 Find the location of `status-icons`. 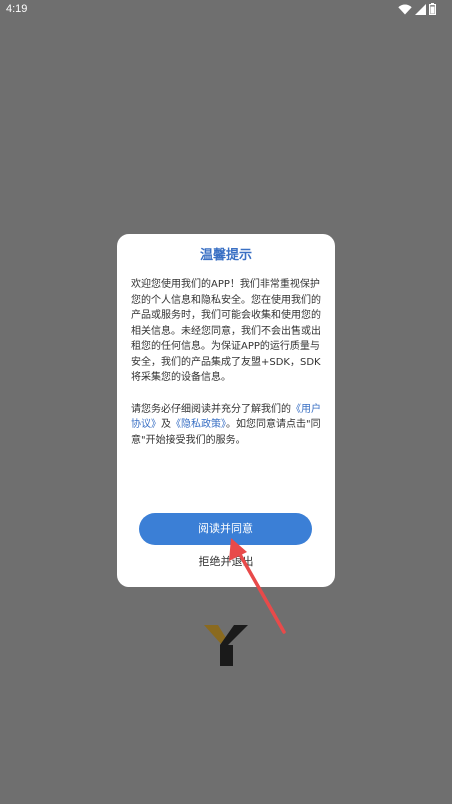

status-icons is located at coordinates (417, 9).